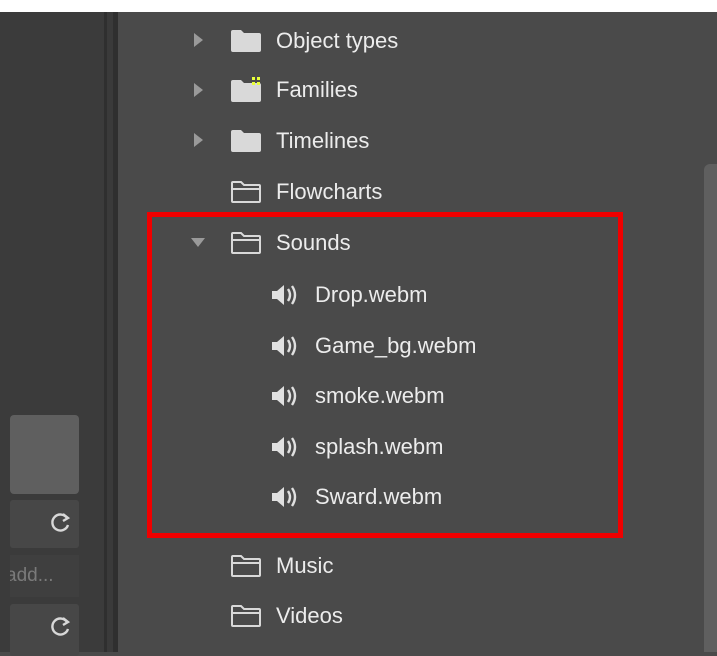 Image resolution: width=717 pixels, height=656 pixels. What do you see at coordinates (358, 6) in the screenshot?
I see `top-strip` at bounding box center [358, 6].